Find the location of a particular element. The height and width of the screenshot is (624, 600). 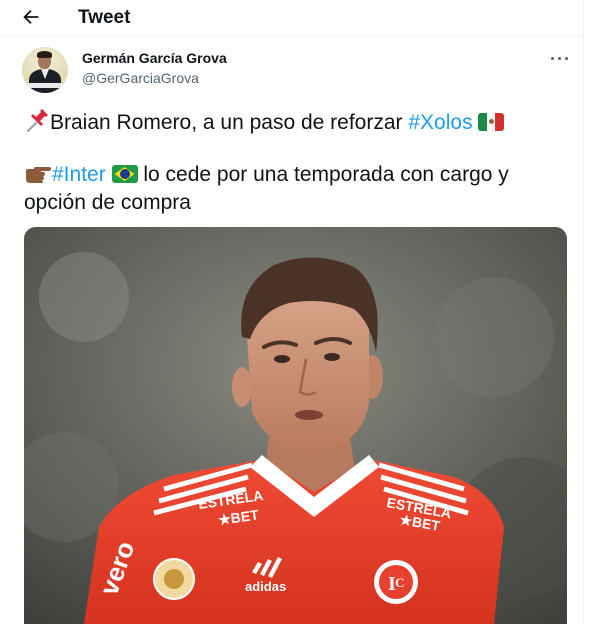

back-button is located at coordinates (33, 18).